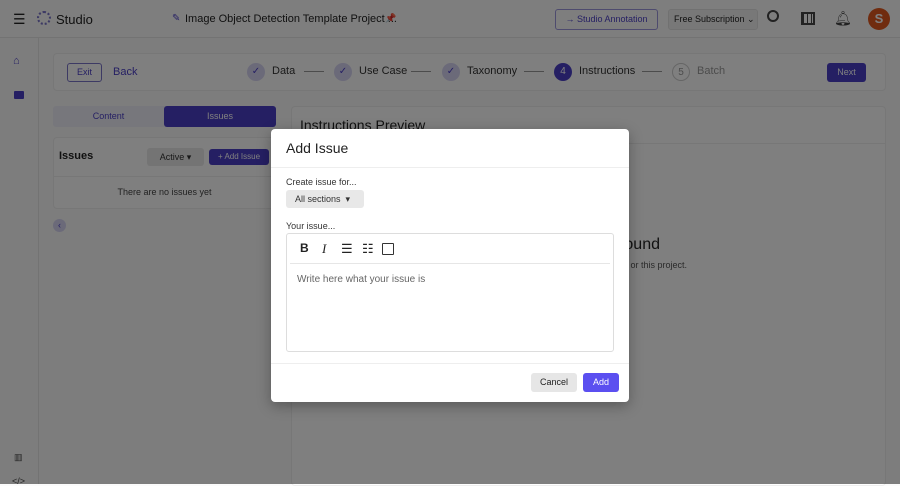 This screenshot has width=900, height=486. Describe the element at coordinates (324, 249) in the screenshot. I see `italic-icon: I` at that location.